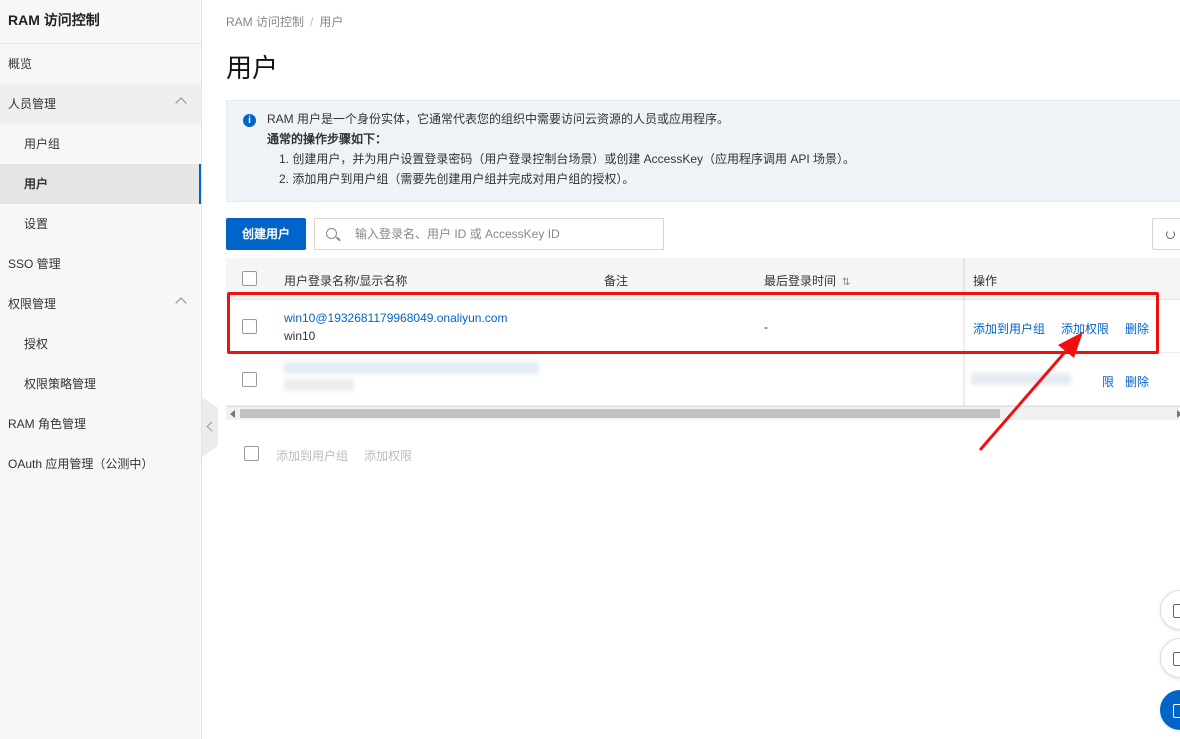 The image size is (1180, 739). I want to click on horizontal-scrollbar, so click(703, 413).